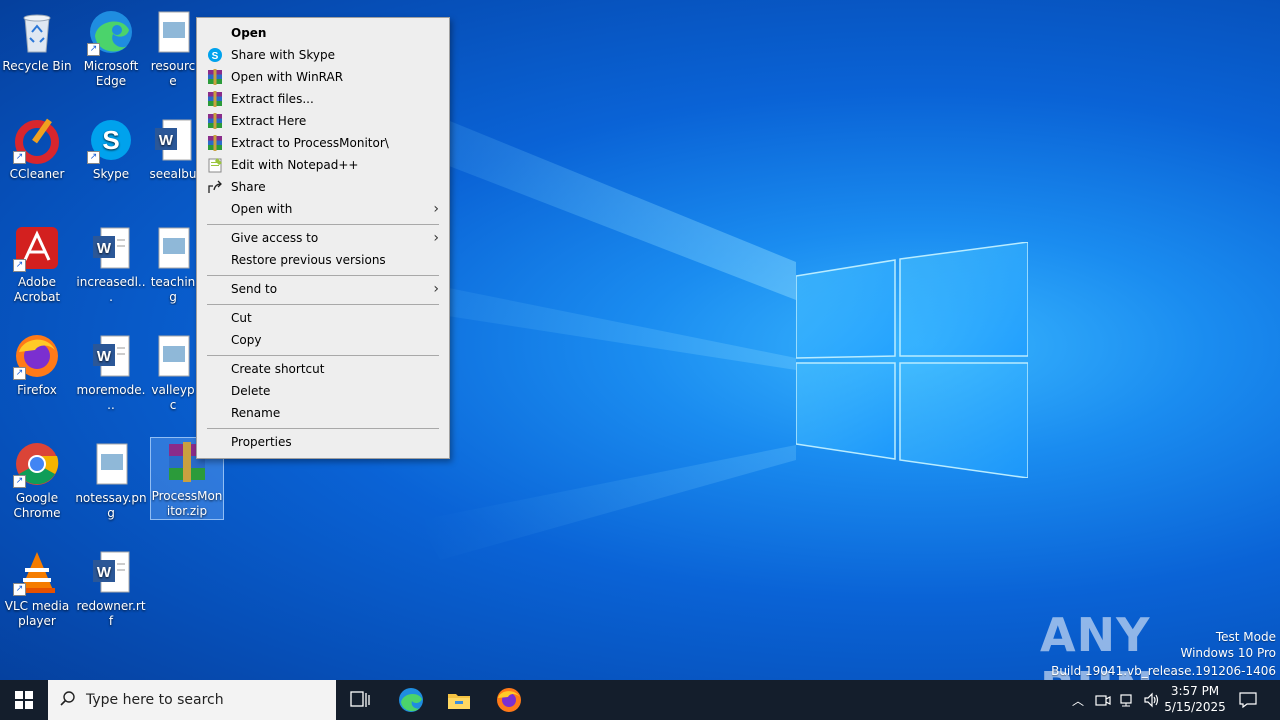 The image size is (1280, 720). Describe the element at coordinates (111, 588) in the screenshot. I see `desktop-icon-redowner: W redowner.rtf` at that location.